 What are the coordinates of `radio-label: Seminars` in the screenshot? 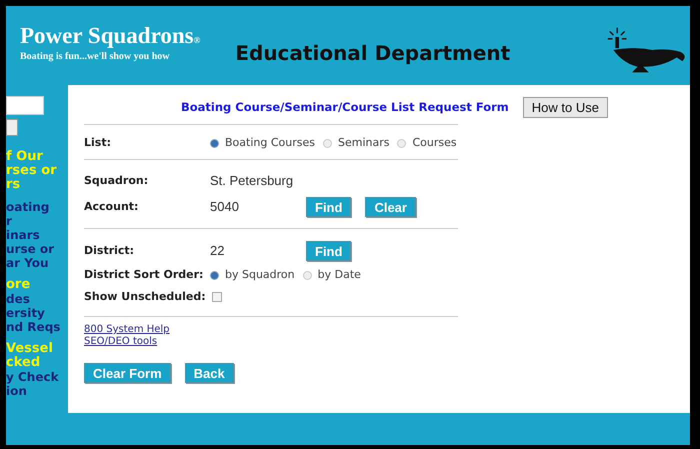 It's located at (364, 142).